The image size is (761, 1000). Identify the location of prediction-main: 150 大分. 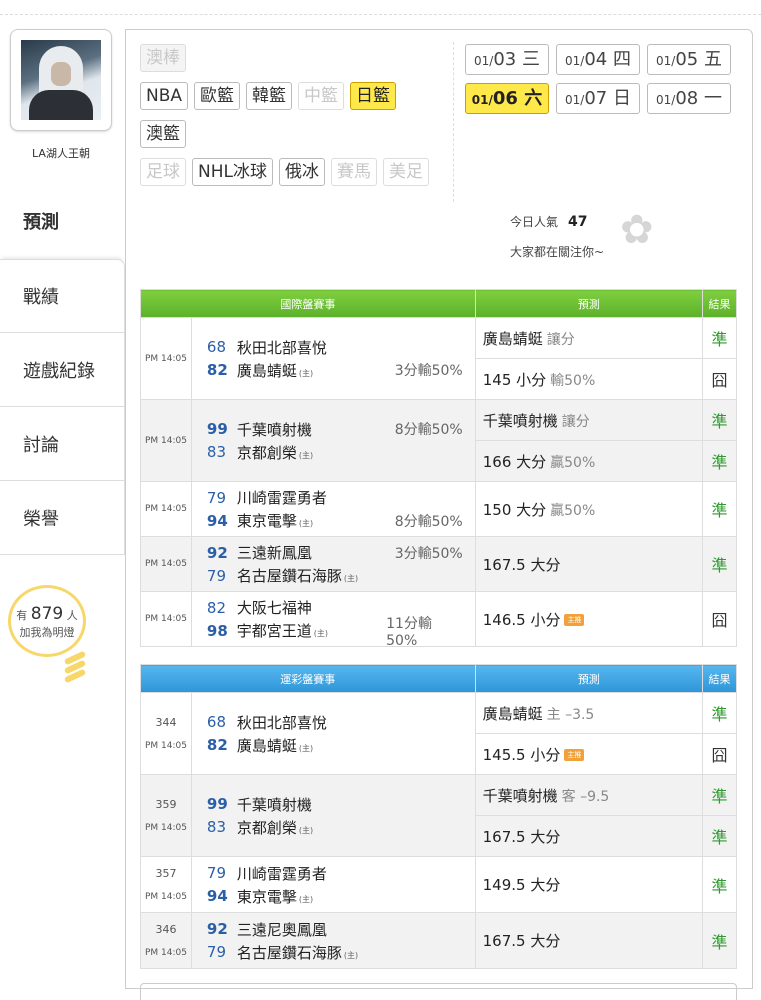
(514, 509).